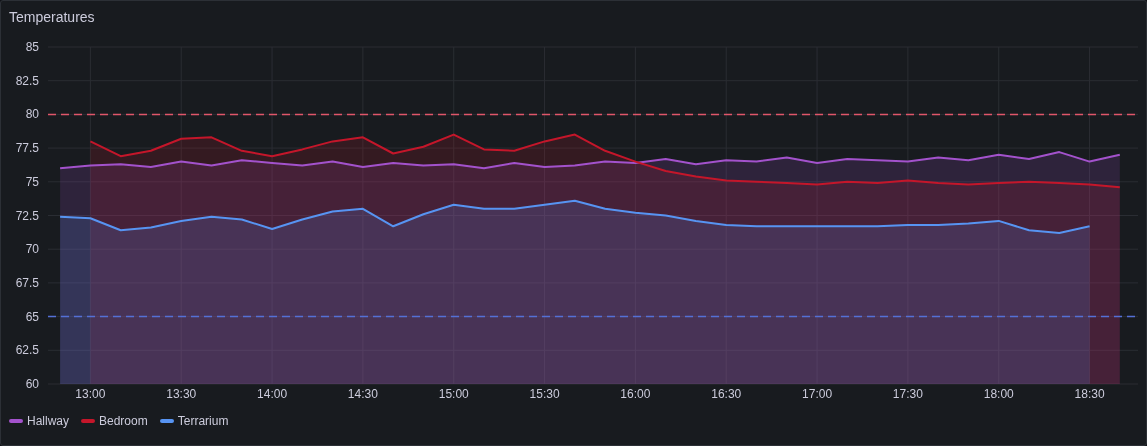 Image resolution: width=1147 pixels, height=446 pixels. Describe the element at coordinates (27, 148) in the screenshot. I see `y-axis-label: 77.5` at that location.